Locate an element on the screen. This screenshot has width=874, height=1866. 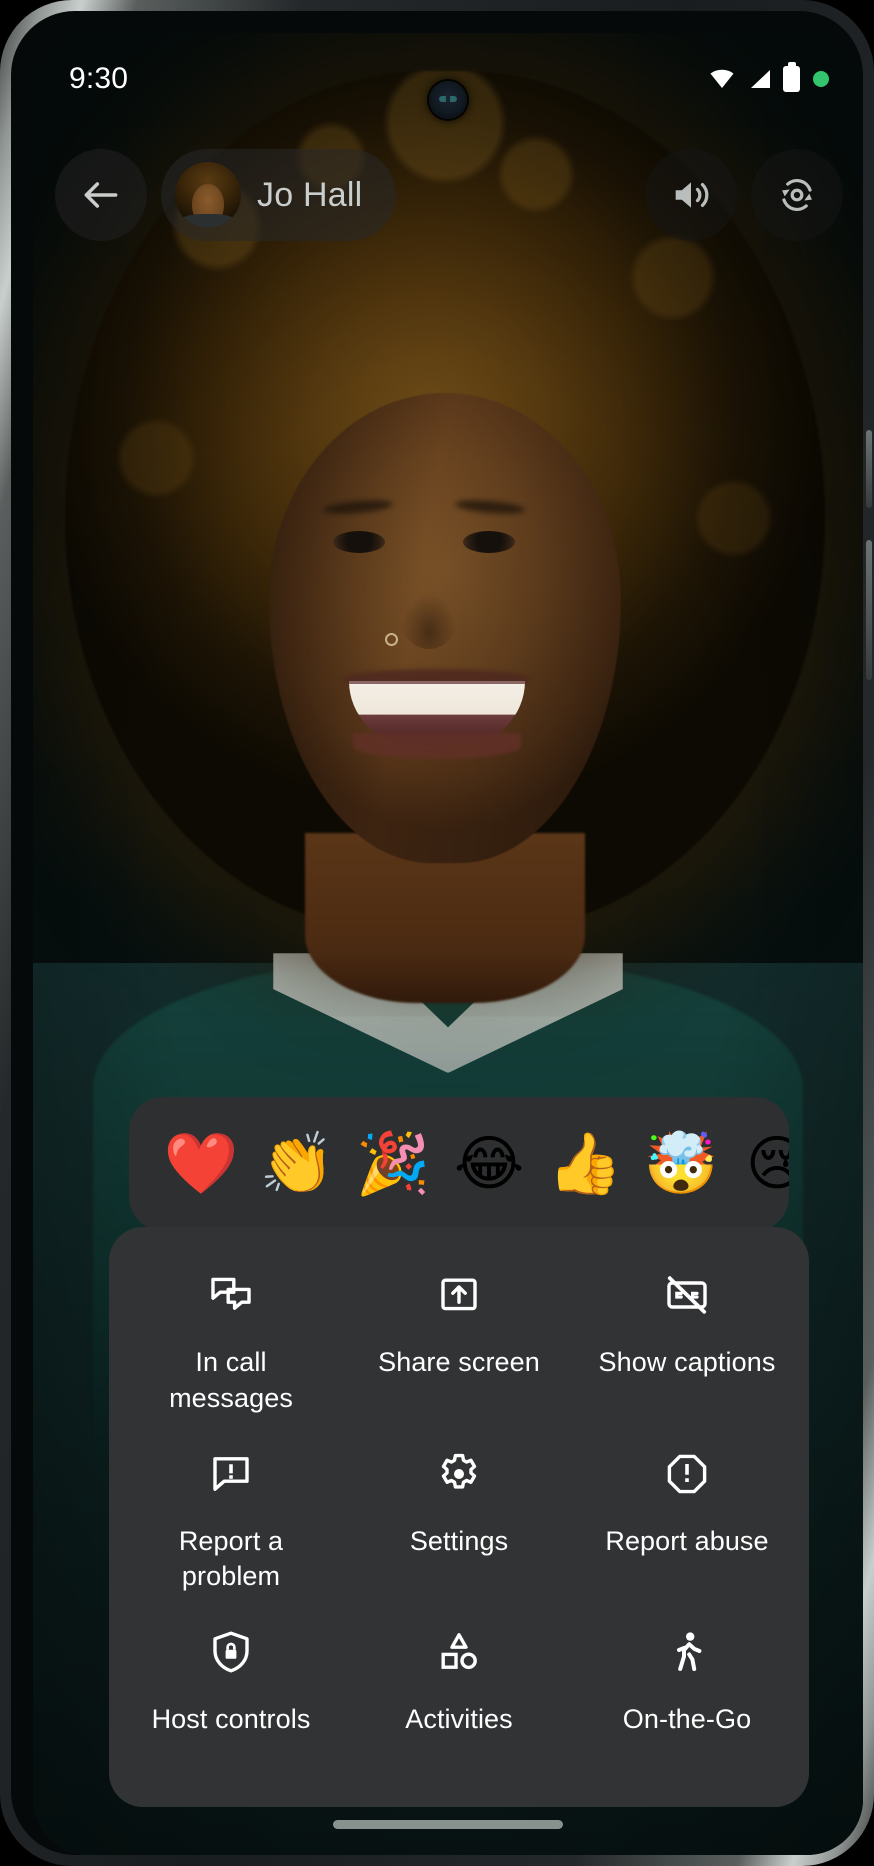
menu-item-show-captions: Show captions is located at coordinates (687, 1334).